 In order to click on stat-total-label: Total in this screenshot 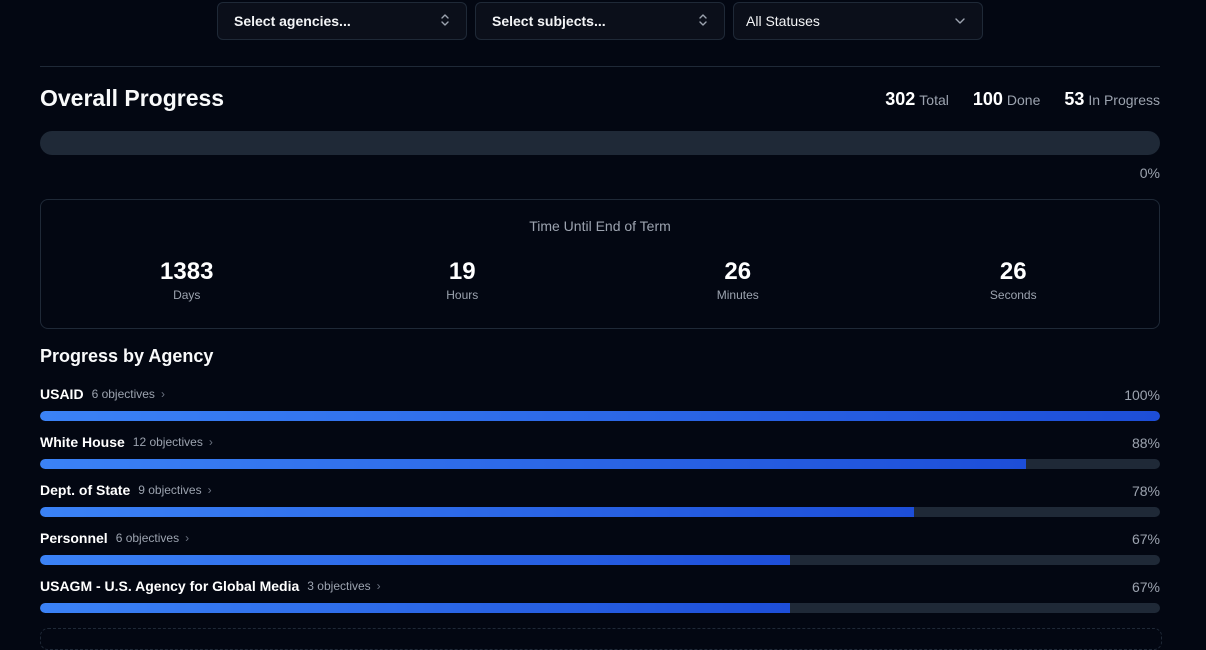, I will do `click(934, 100)`.